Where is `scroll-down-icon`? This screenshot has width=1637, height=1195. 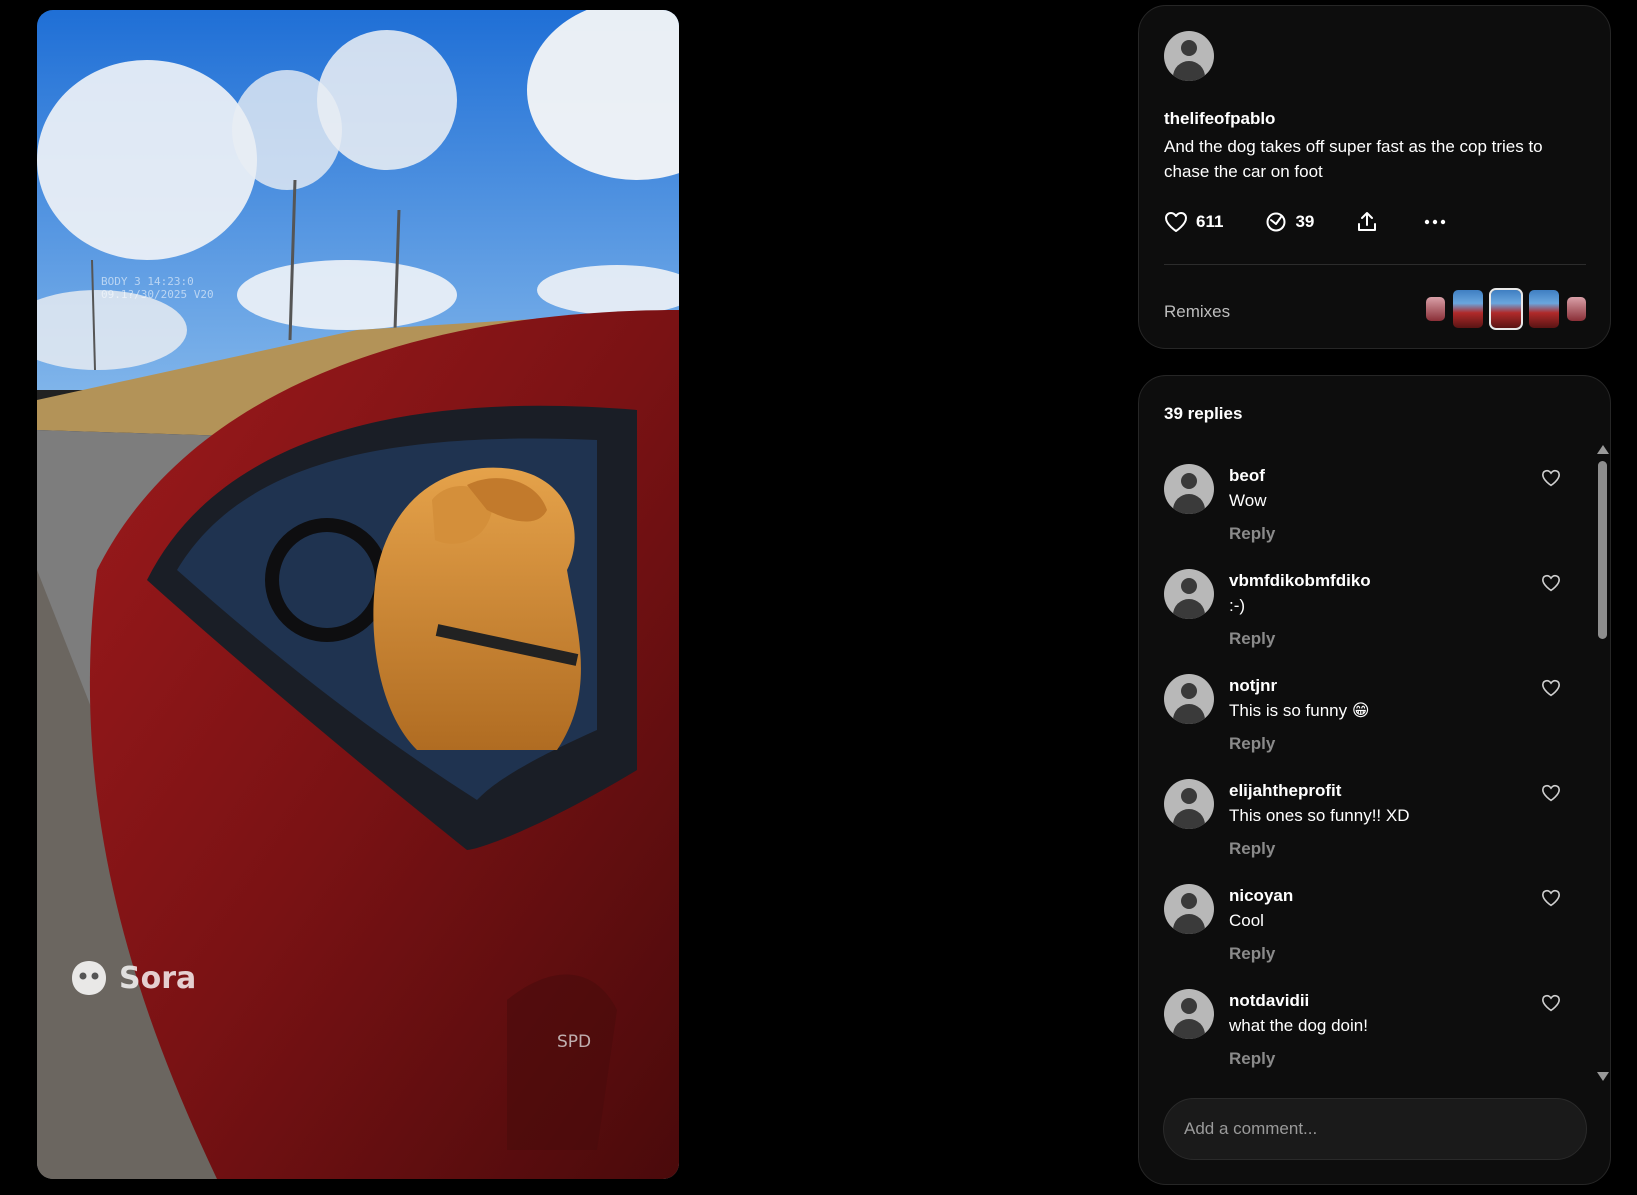
scroll-down-icon is located at coordinates (1603, 1076).